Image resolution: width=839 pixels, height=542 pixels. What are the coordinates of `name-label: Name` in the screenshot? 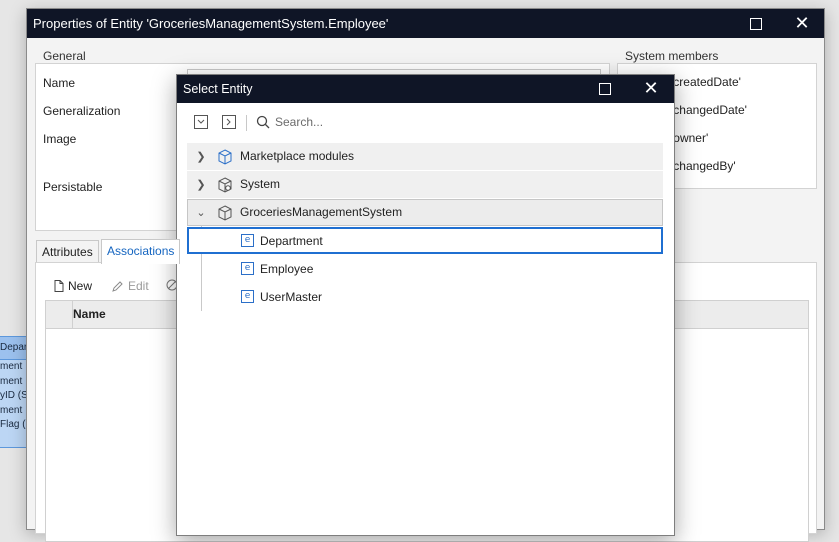 It's located at (59, 83).